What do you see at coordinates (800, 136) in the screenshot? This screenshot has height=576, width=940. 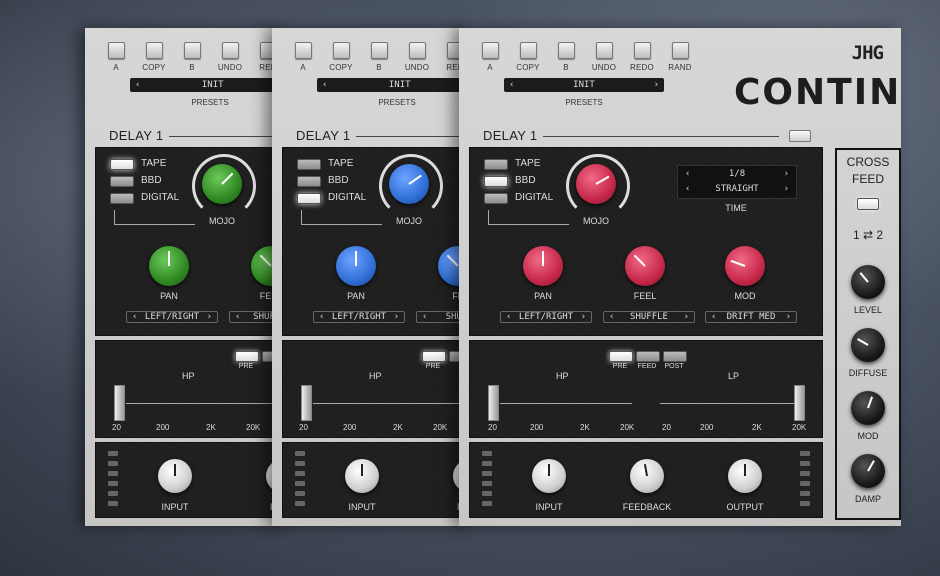 I see `delay-enable-button` at bounding box center [800, 136].